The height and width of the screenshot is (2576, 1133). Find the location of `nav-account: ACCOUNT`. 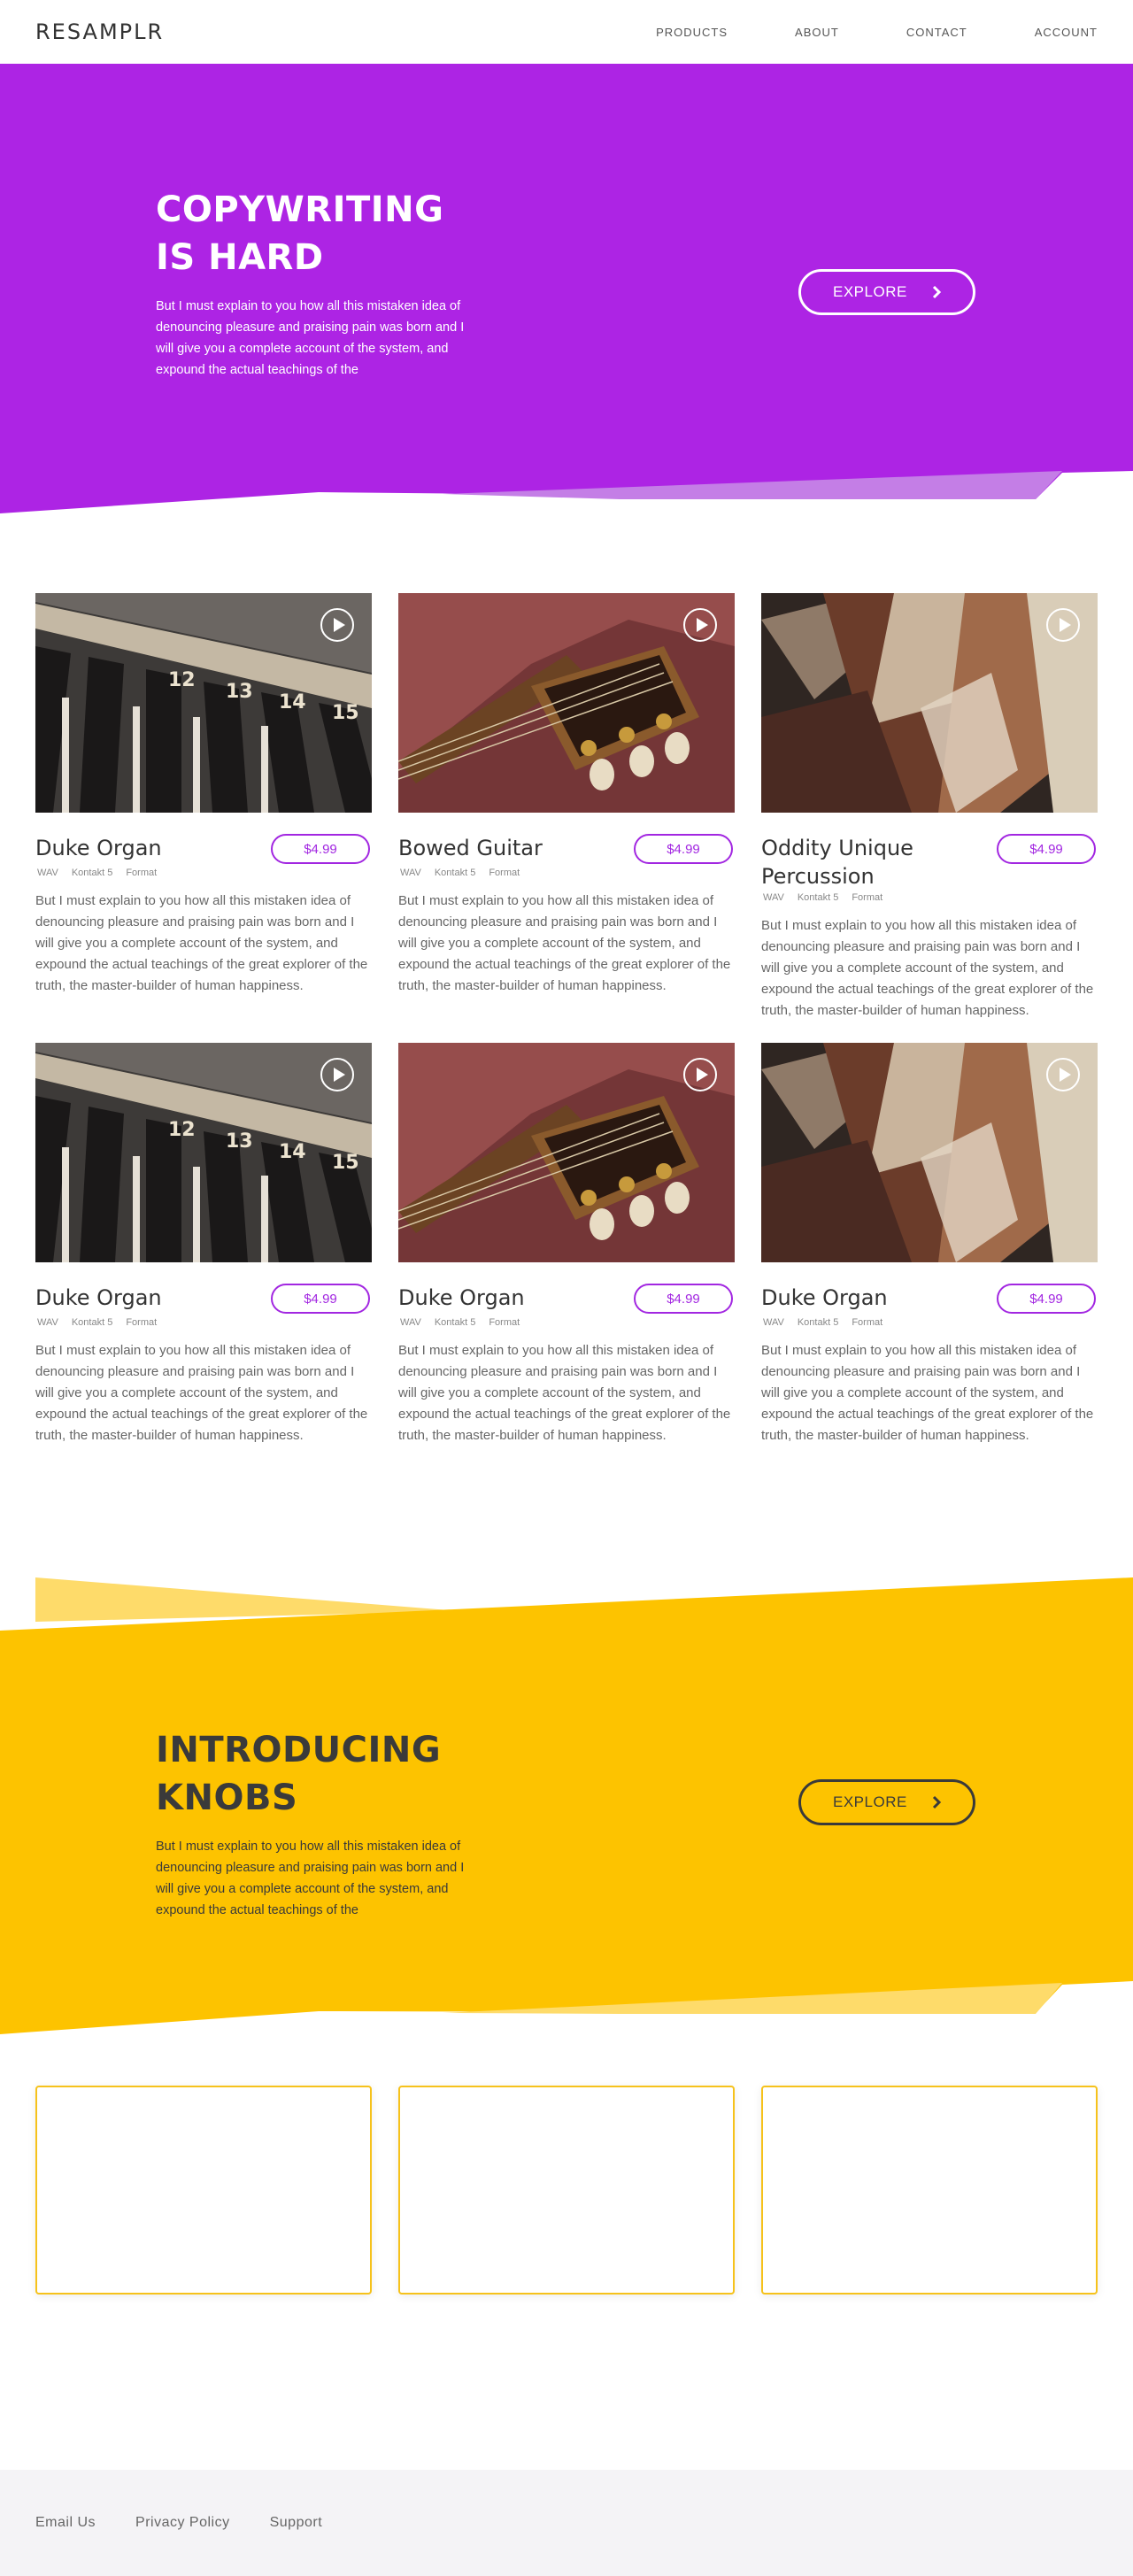

nav-account: ACCOUNT is located at coordinates (1066, 32).